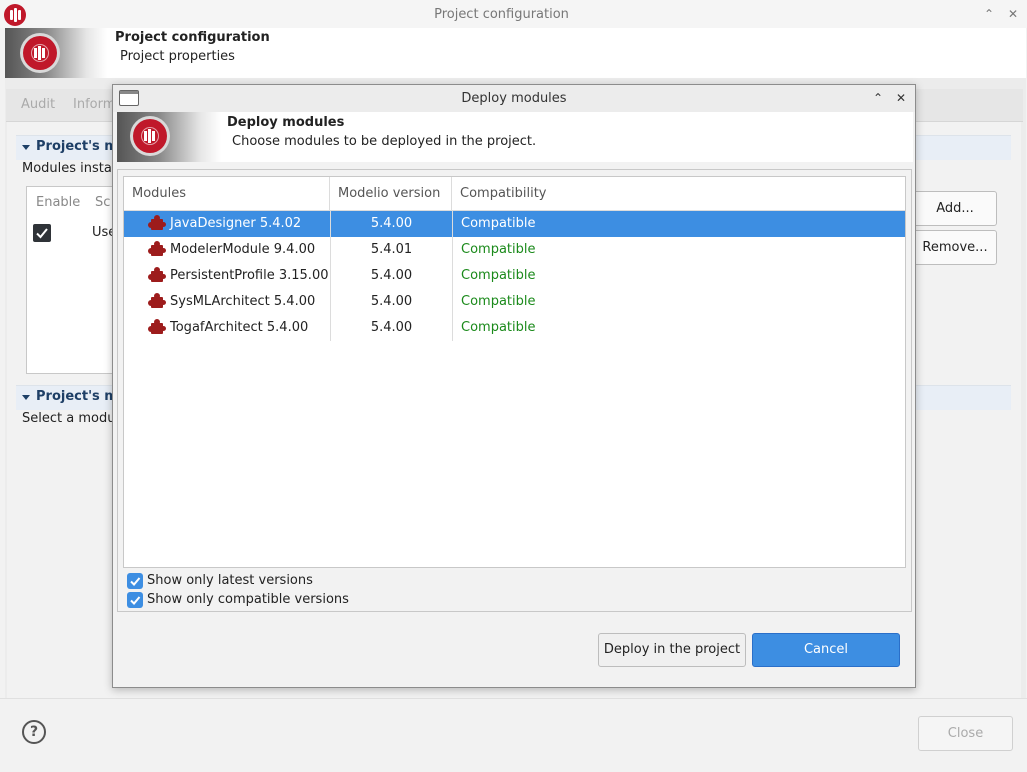 This screenshot has height=772, width=1027. I want to click on module-name-cell: SysMLArchitect 5.4.00, so click(227, 302).